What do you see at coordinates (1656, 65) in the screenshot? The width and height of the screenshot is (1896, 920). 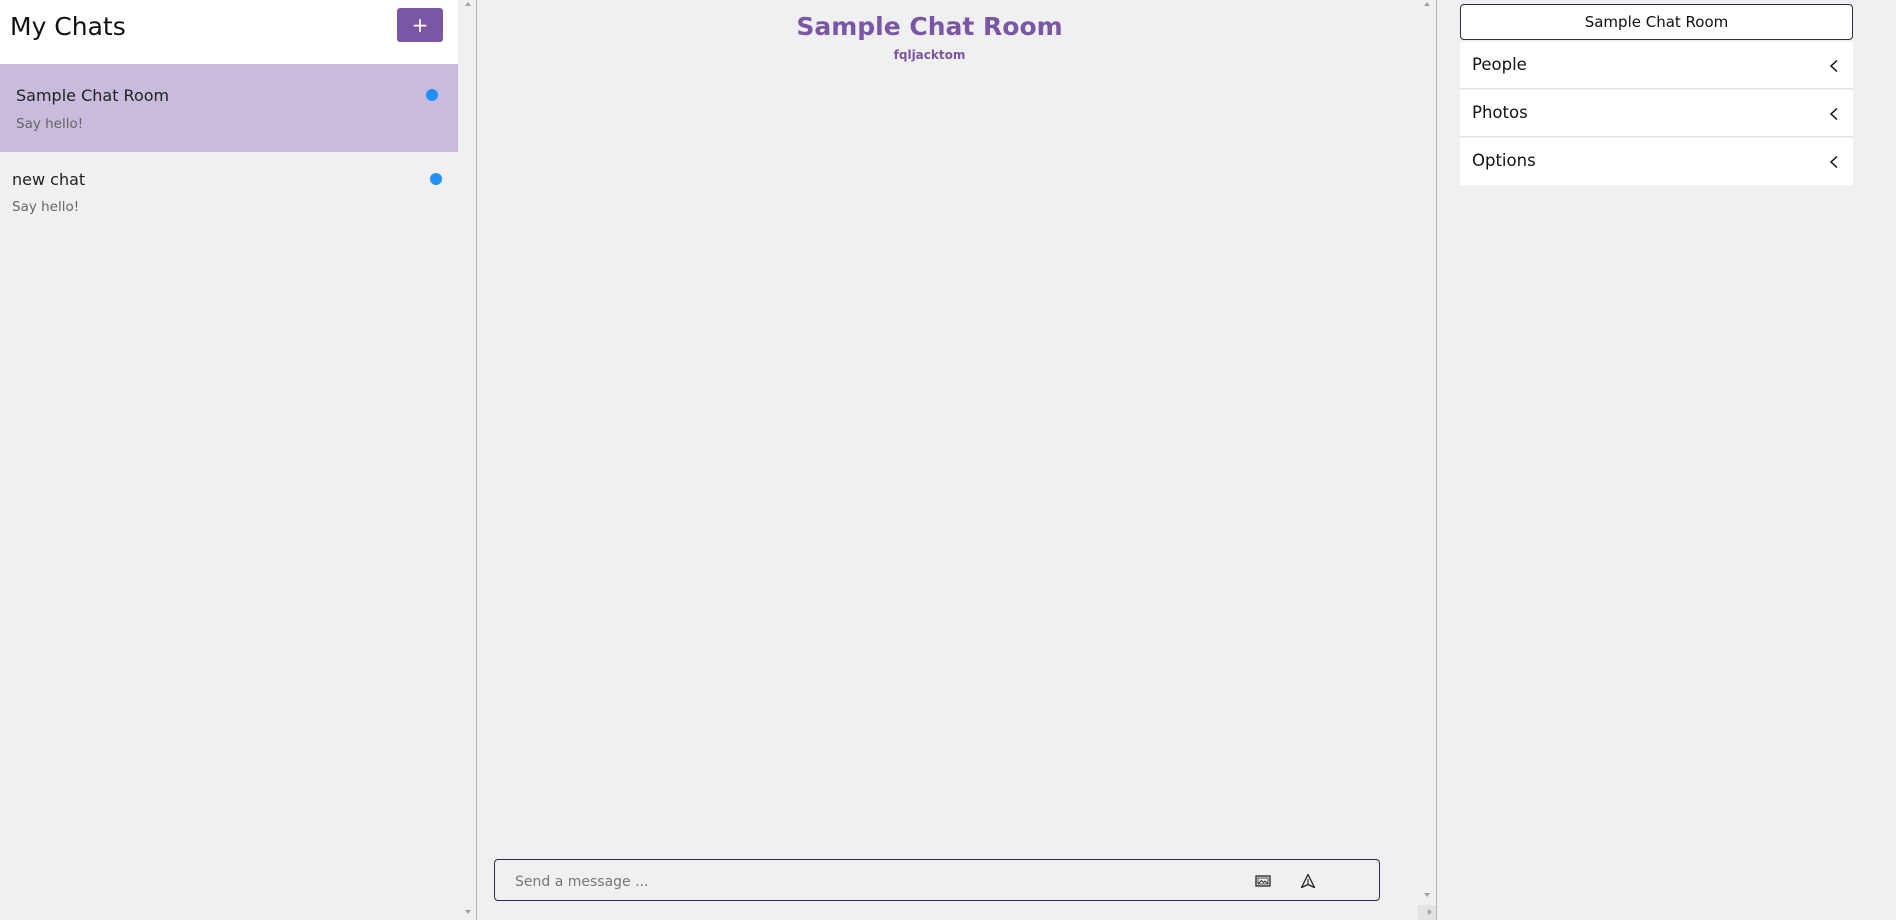 I see `settings-section-people: People` at bounding box center [1656, 65].